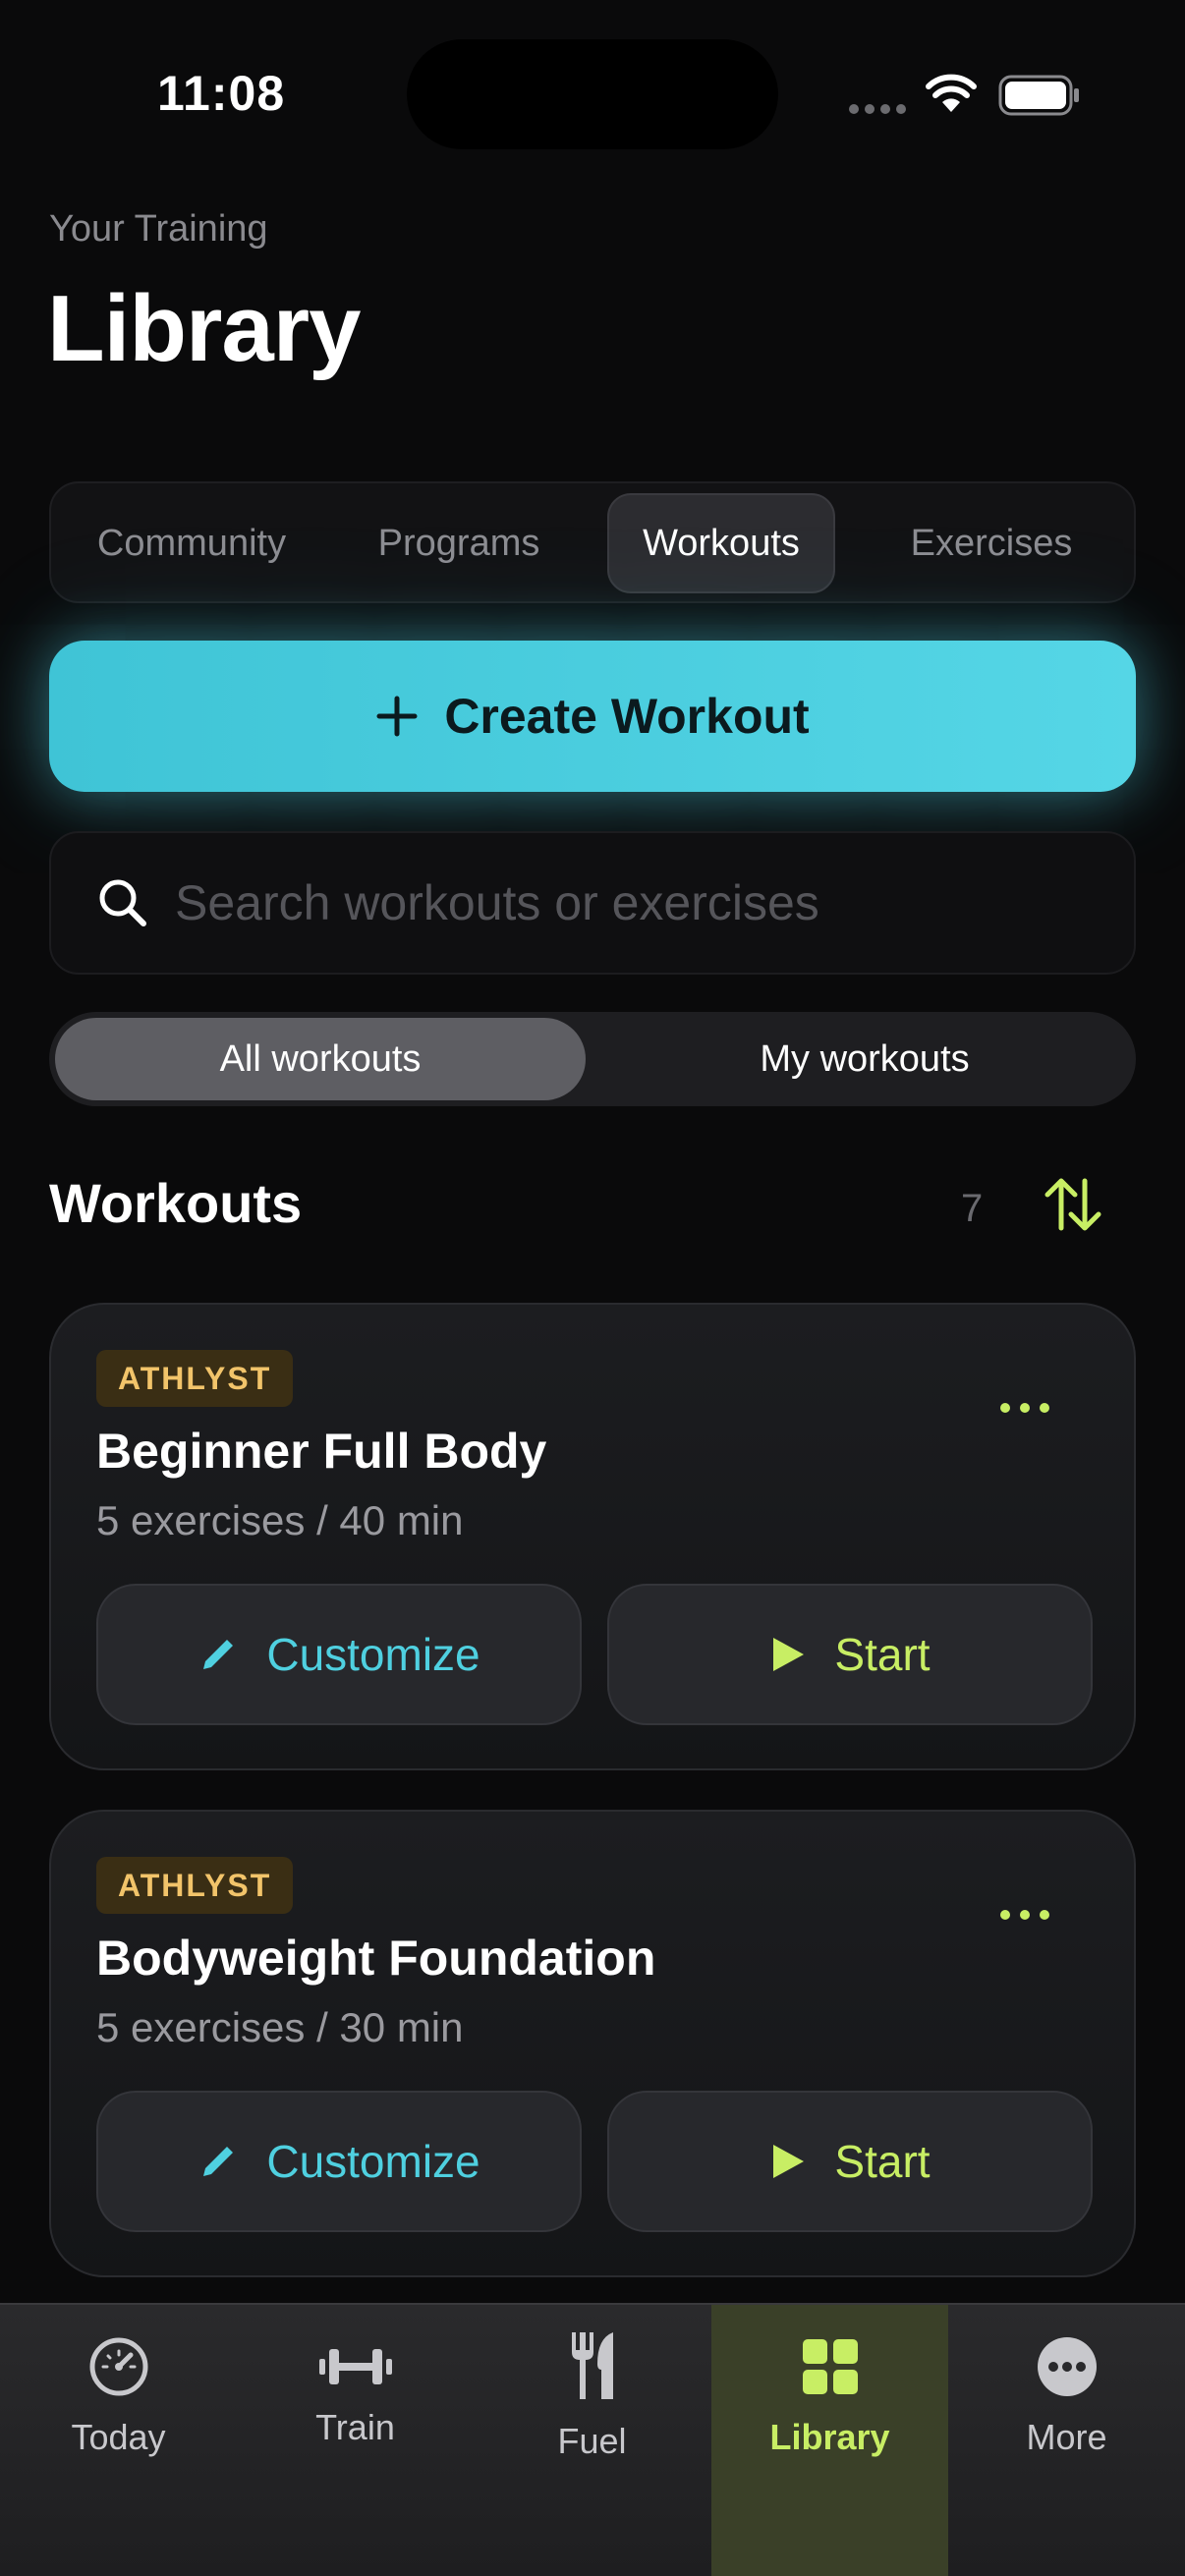 Image resolution: width=1185 pixels, height=2576 pixels. What do you see at coordinates (592, 542) in the screenshot?
I see `library-tabs: Community Programs Workouts Exercises` at bounding box center [592, 542].